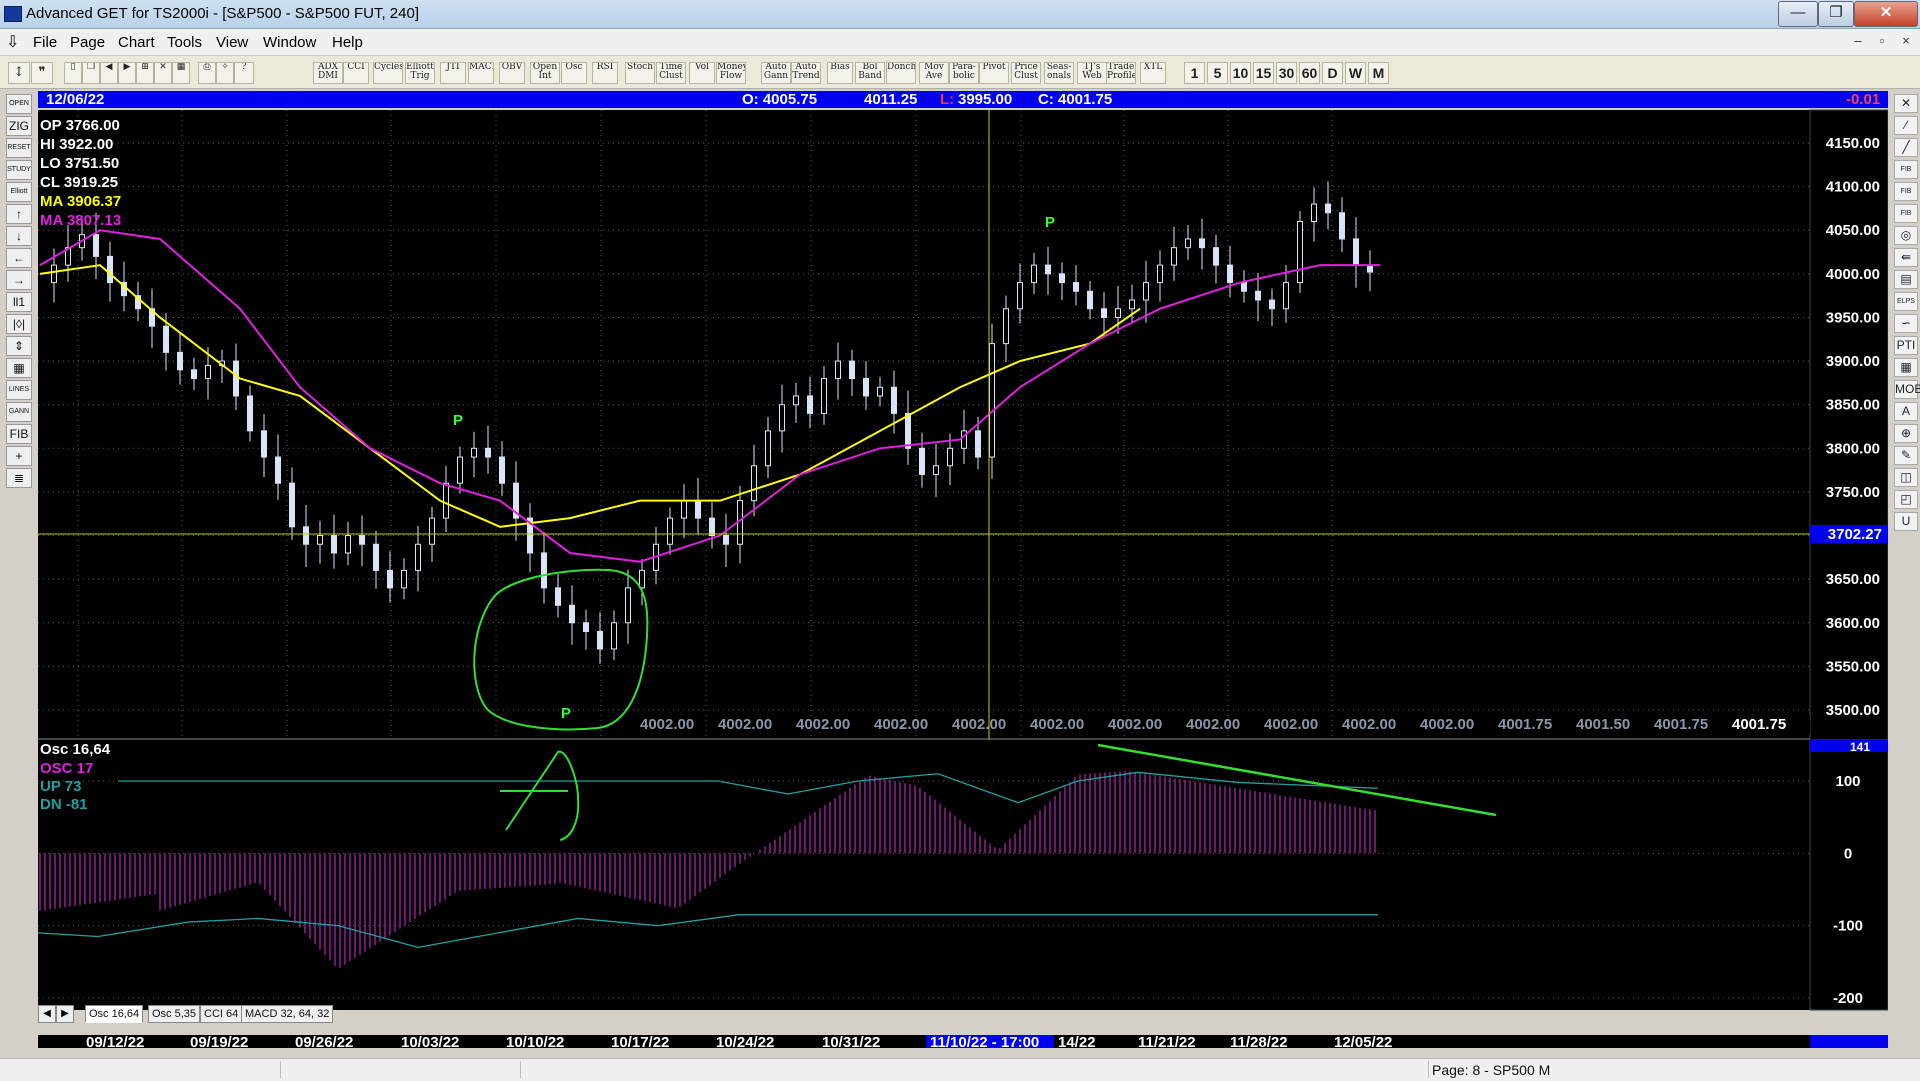  I want to click on left-tool-8-icon: →, so click(19, 280).